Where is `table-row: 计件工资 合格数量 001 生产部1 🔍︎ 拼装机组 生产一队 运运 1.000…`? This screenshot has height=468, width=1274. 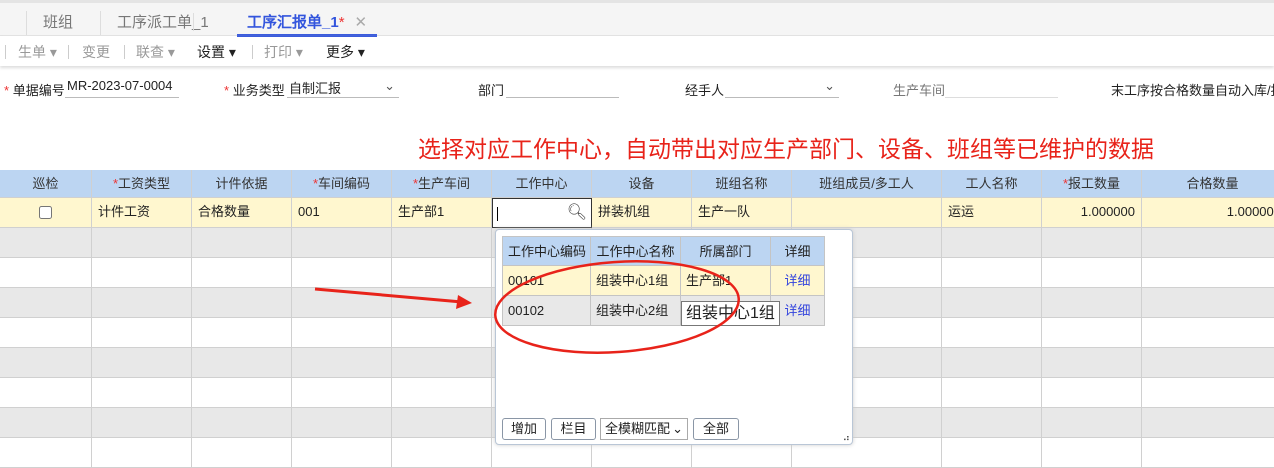
table-row: 计件工资 合格数量 001 生产部1 🔍︎ 拼装机组 生产一队 运运 1.000… is located at coordinates (637, 213).